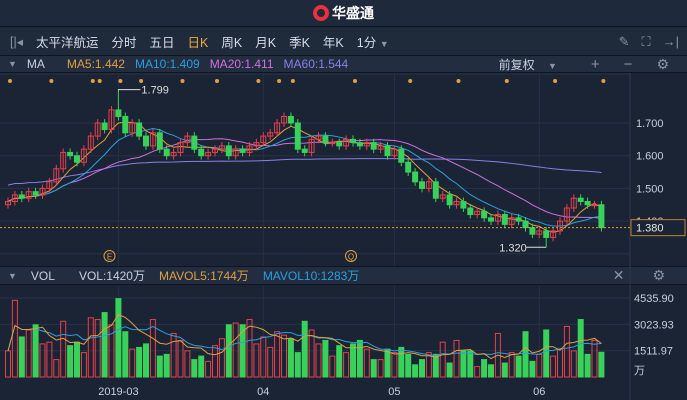  Describe the element at coordinates (118, 392) in the screenshot. I see `x-tick-label: 2019-03` at that location.